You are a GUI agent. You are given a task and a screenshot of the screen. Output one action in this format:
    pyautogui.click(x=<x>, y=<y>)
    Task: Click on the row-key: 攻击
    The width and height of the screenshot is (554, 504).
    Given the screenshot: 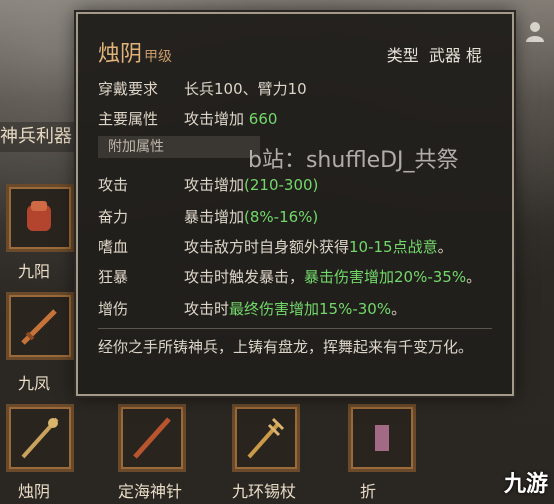 What is the action you would take?
    pyautogui.click(x=113, y=185)
    